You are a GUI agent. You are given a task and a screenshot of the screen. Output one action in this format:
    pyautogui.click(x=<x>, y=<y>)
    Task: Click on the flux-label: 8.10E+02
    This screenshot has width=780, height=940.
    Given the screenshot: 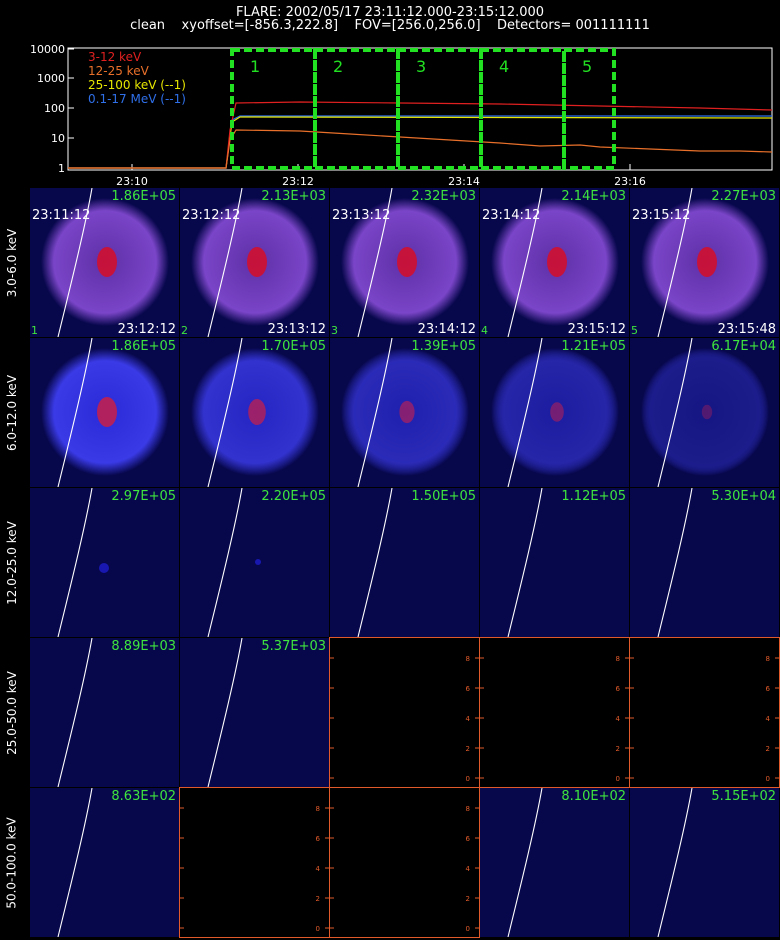 What is the action you would take?
    pyautogui.click(x=593, y=796)
    